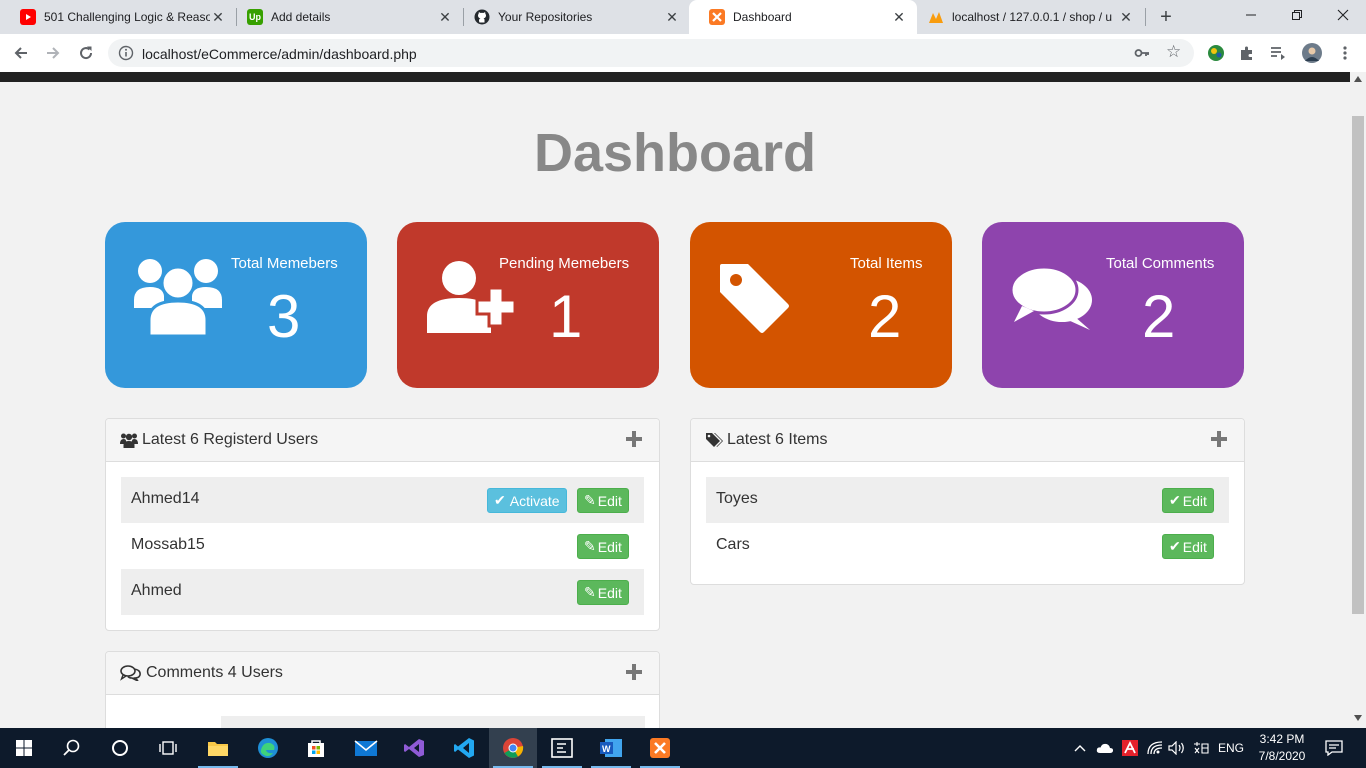 The width and height of the screenshot is (1366, 768). Describe the element at coordinates (803, 17) in the screenshot. I see `tab-dashboard: Dashboard ✕` at that location.